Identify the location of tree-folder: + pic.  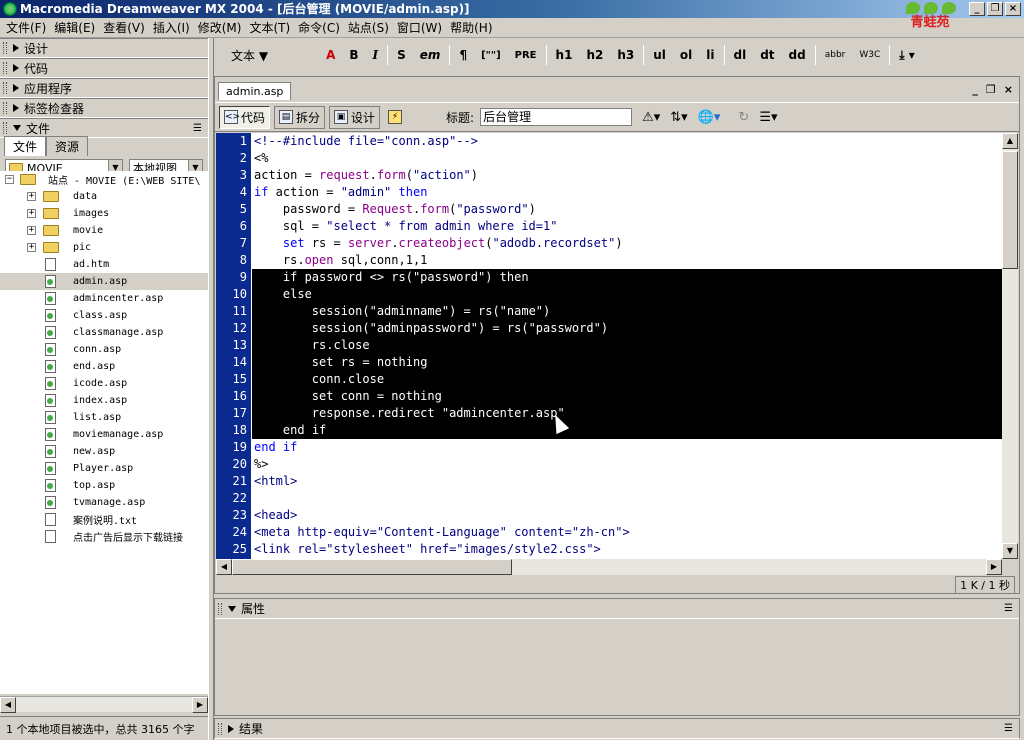
(104, 247).